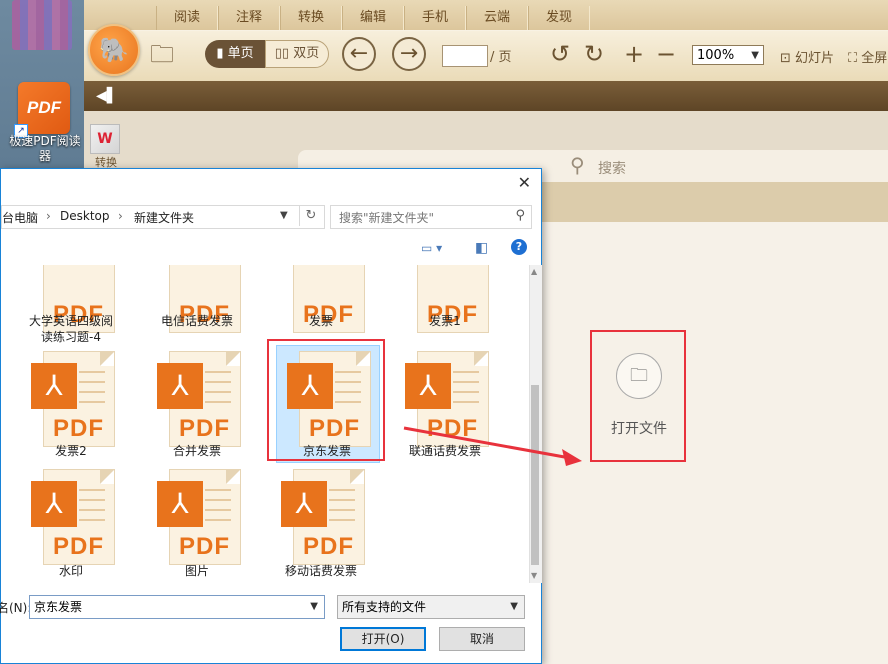 This screenshot has height=664, width=888. Describe the element at coordinates (196, 321) in the screenshot. I see `file-name: 电信话费发票` at that location.